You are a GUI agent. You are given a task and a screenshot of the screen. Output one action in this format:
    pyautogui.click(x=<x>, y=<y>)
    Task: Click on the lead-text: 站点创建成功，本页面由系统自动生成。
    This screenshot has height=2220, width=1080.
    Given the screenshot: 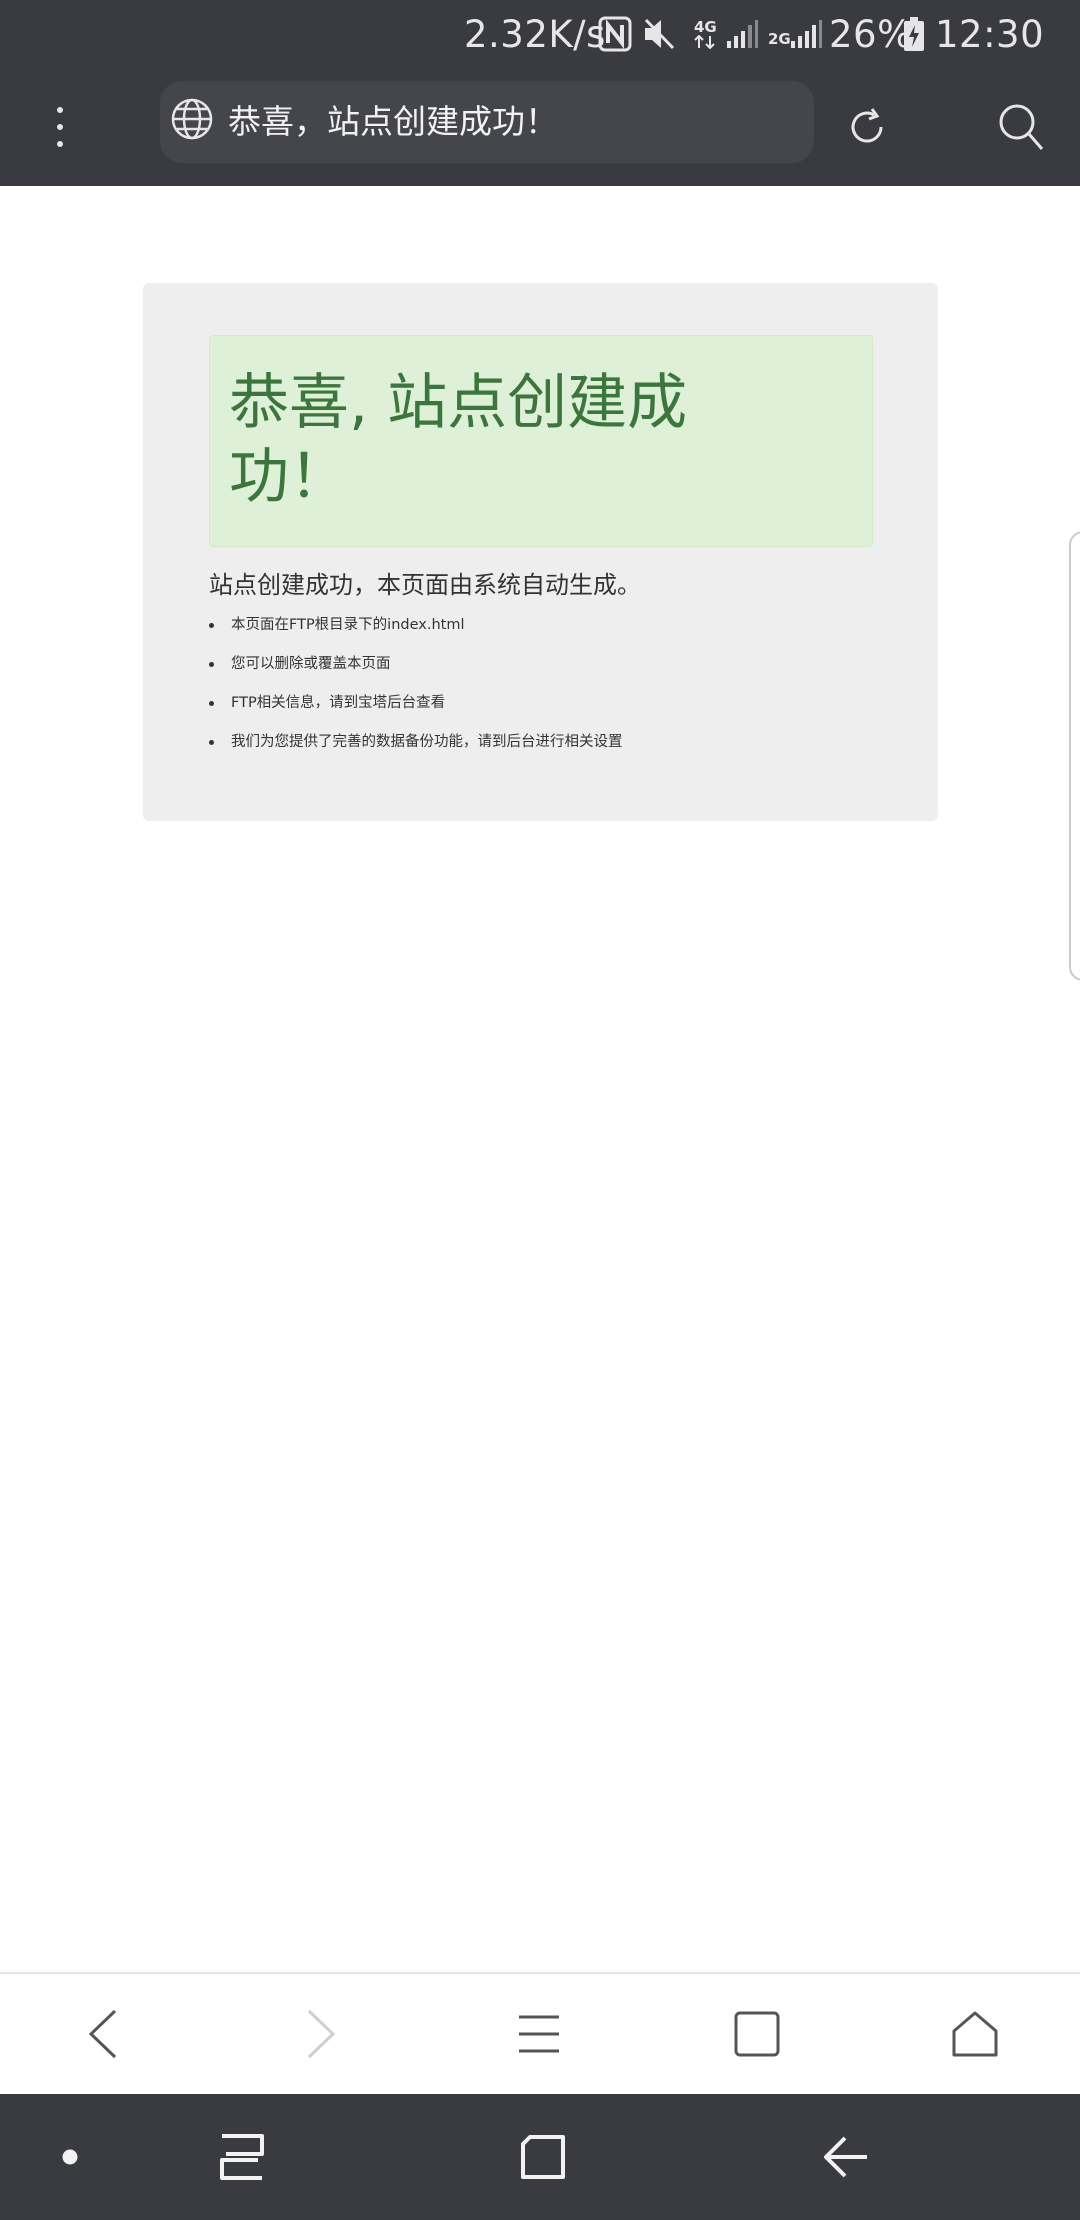 What is the action you would take?
    pyautogui.click(x=425, y=585)
    